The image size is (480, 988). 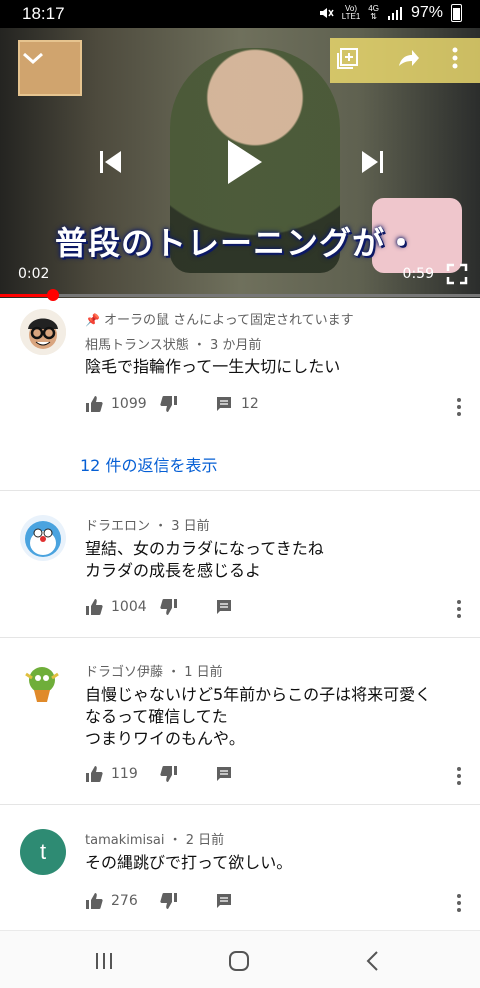 I want to click on comment-meta: ドラゴソ伊藤 ・ 1 日前, so click(x=154, y=672).